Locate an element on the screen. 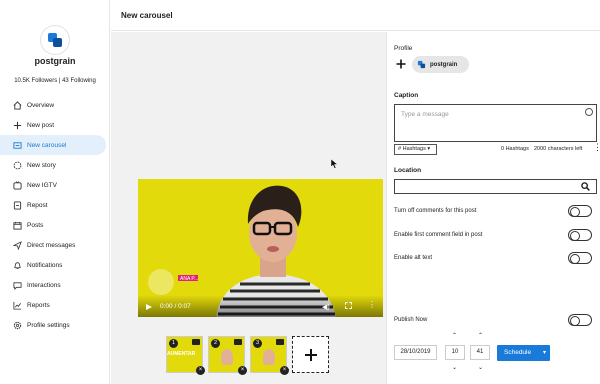 This screenshot has width=600, height=384. sidebar-item-notifications: Notifications is located at coordinates (53, 265).